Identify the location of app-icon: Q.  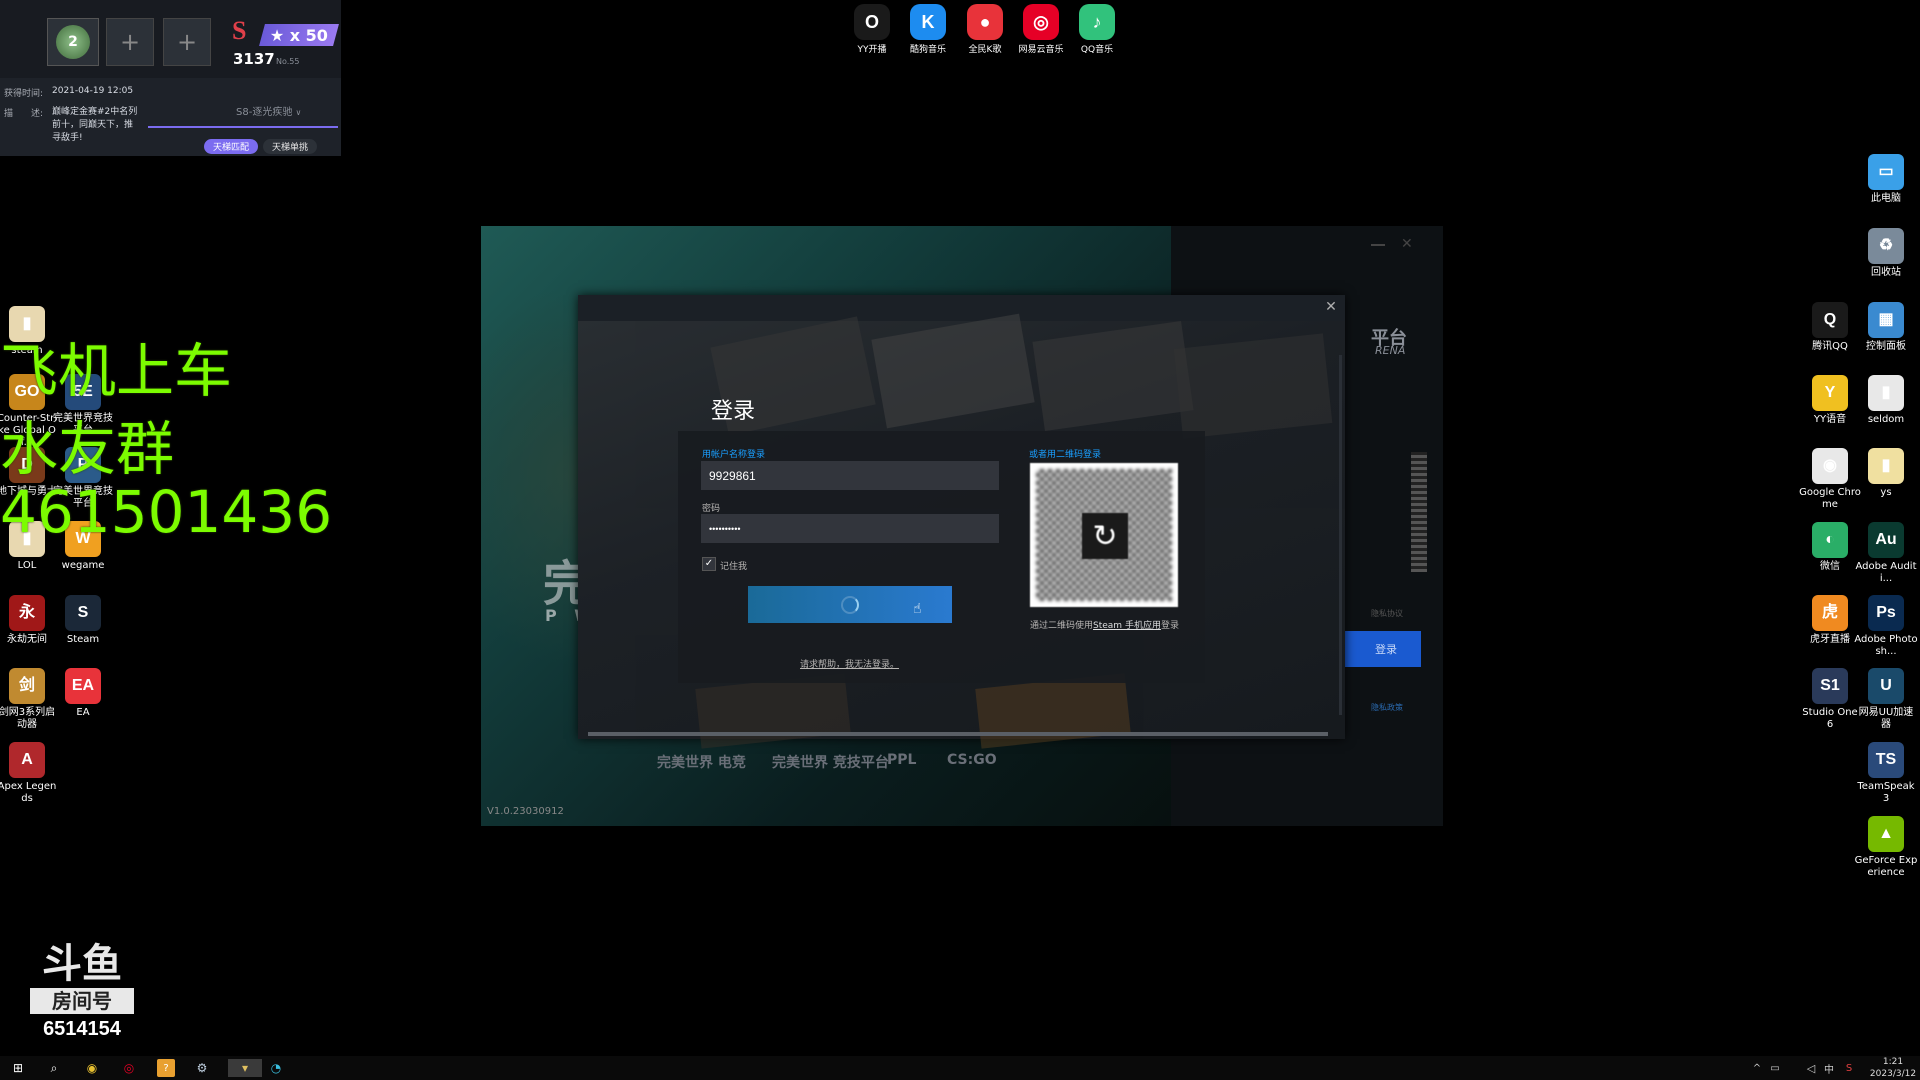
(1830, 320).